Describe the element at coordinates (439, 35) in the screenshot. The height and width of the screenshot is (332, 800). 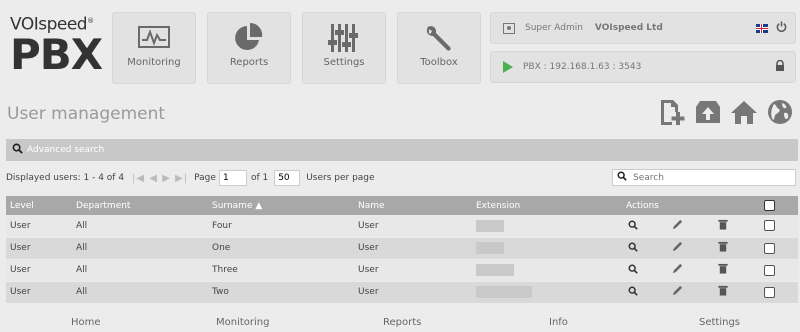
I see `wrench-icon` at that location.